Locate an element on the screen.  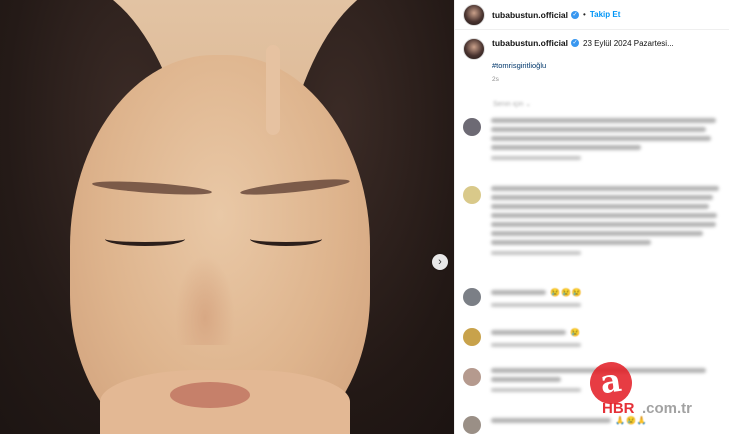
caption-avatar is located at coordinates (474, 49).